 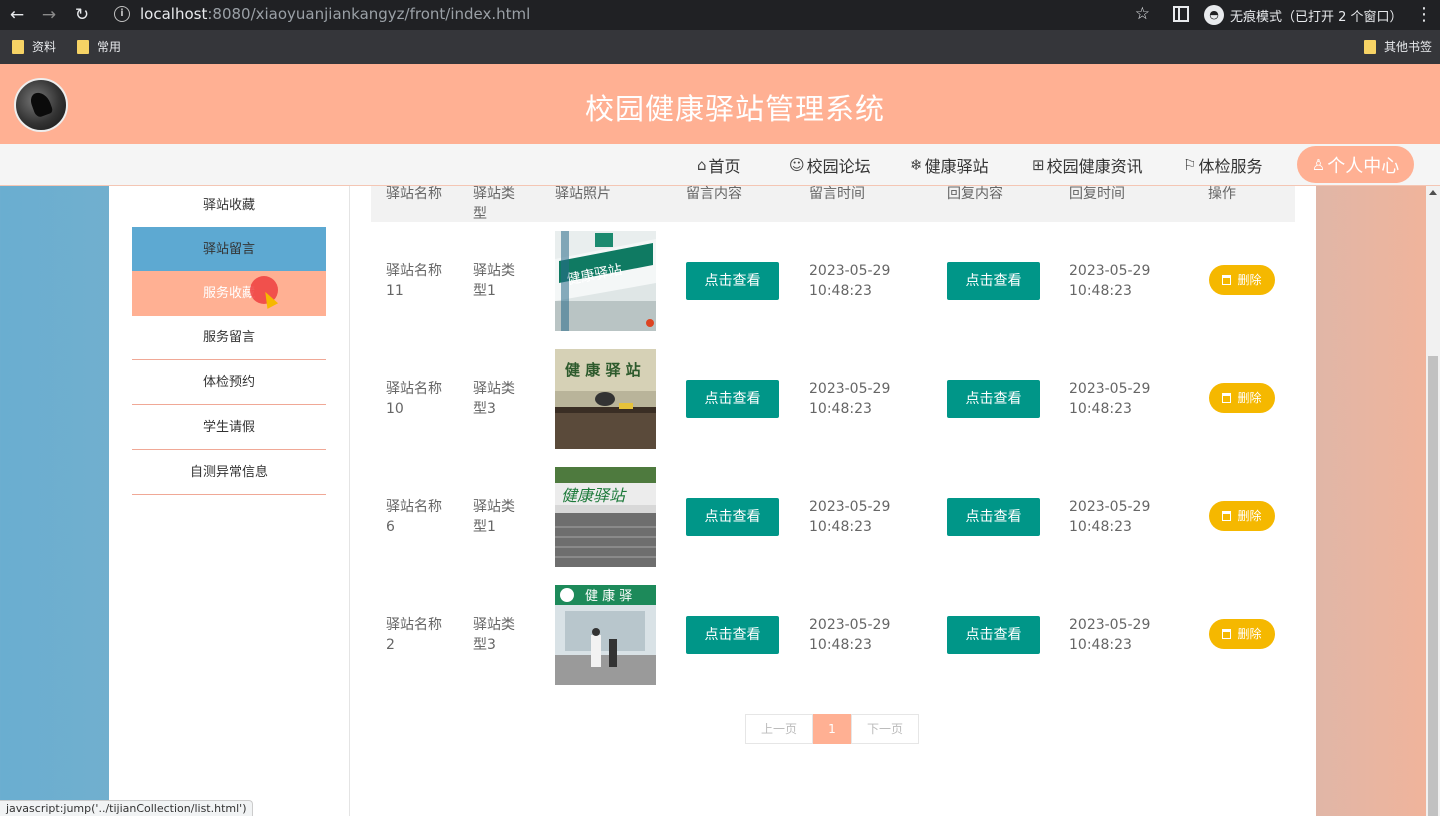 What do you see at coordinates (414, 635) in the screenshot?
I see `station-name: 驿站名称 2` at bounding box center [414, 635].